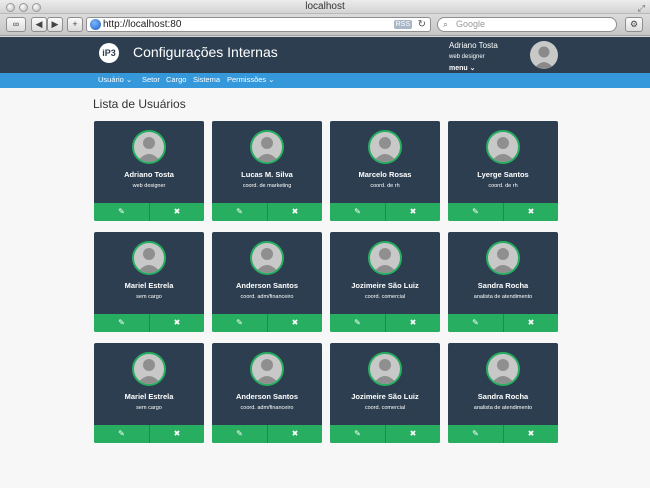 The image size is (650, 488). What do you see at coordinates (258, 24) in the screenshot?
I see `address-bar: http://localhost:80 RSS ↻` at bounding box center [258, 24].